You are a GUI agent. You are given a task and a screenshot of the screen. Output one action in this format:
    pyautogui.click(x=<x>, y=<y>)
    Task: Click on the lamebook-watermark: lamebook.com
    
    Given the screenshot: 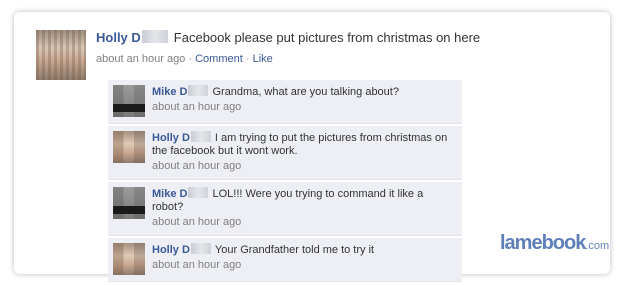 What is the action you would take?
    pyautogui.click(x=554, y=243)
    